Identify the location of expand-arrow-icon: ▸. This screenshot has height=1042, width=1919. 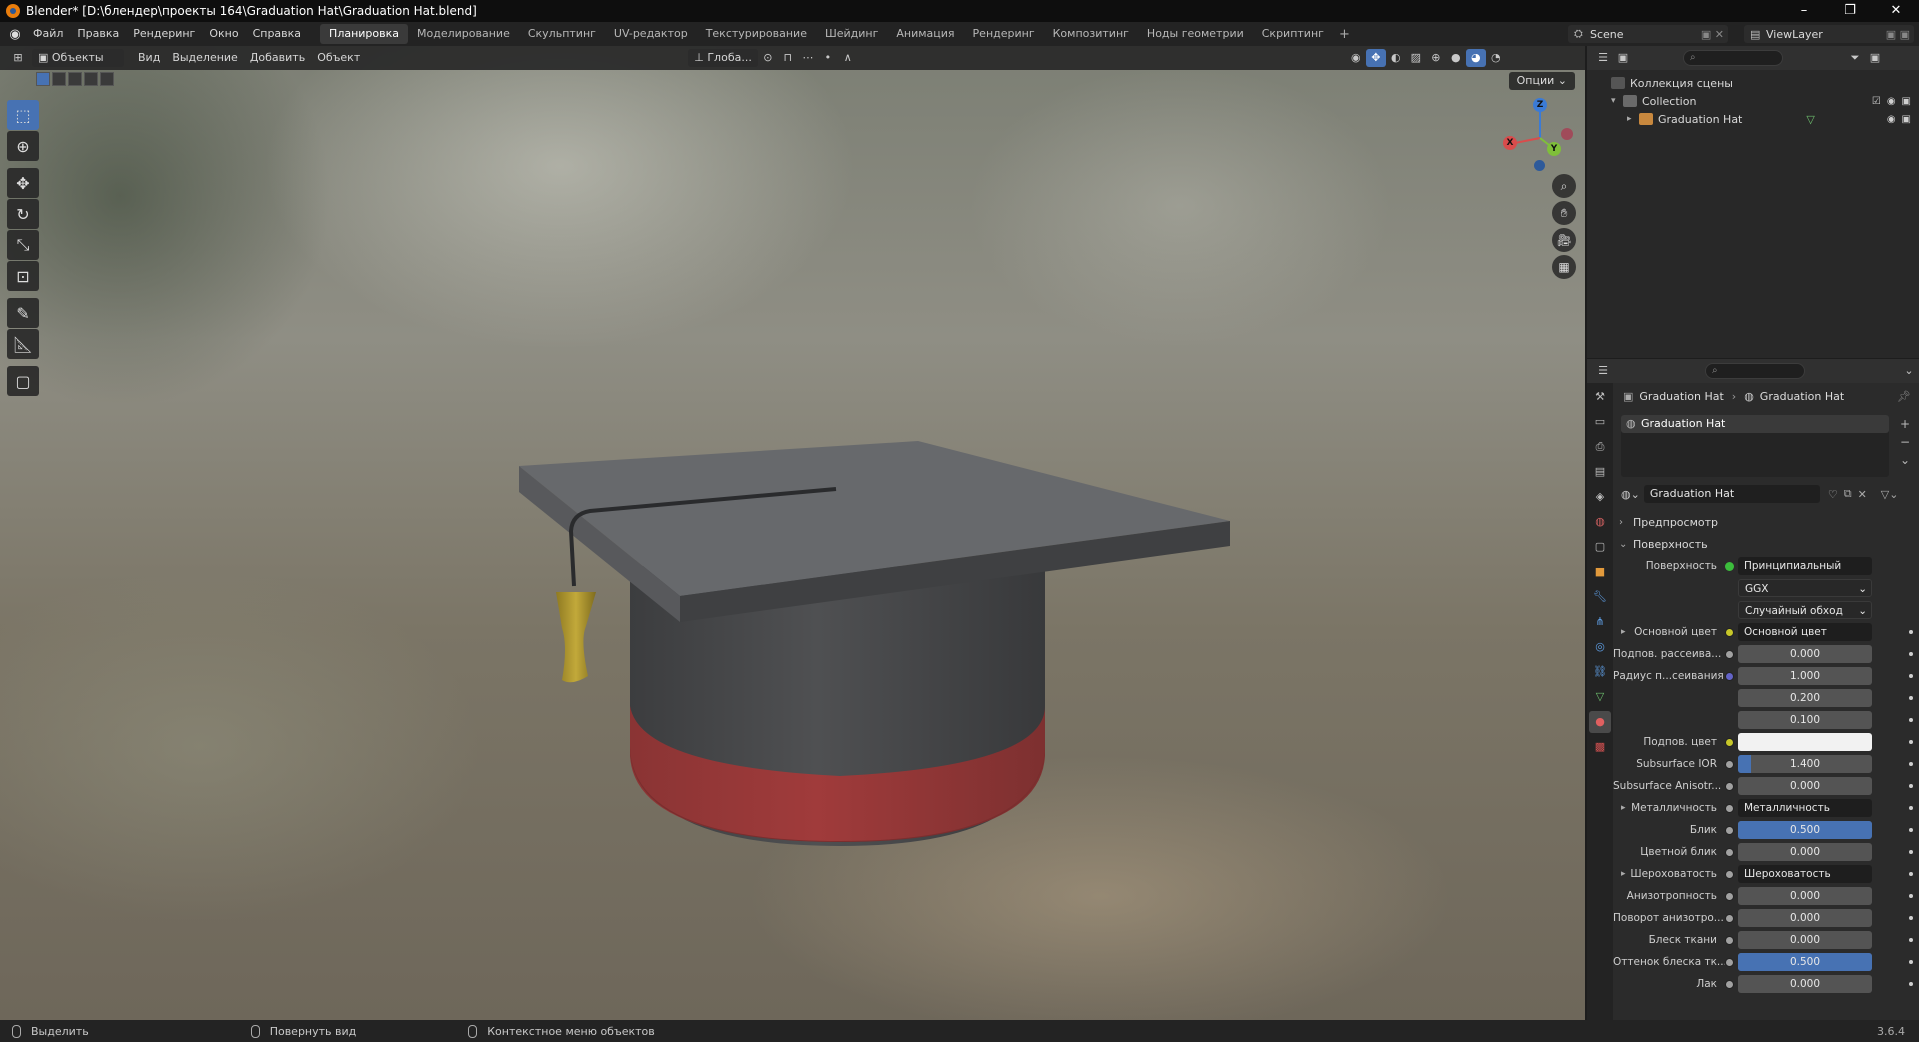
(1633, 119).